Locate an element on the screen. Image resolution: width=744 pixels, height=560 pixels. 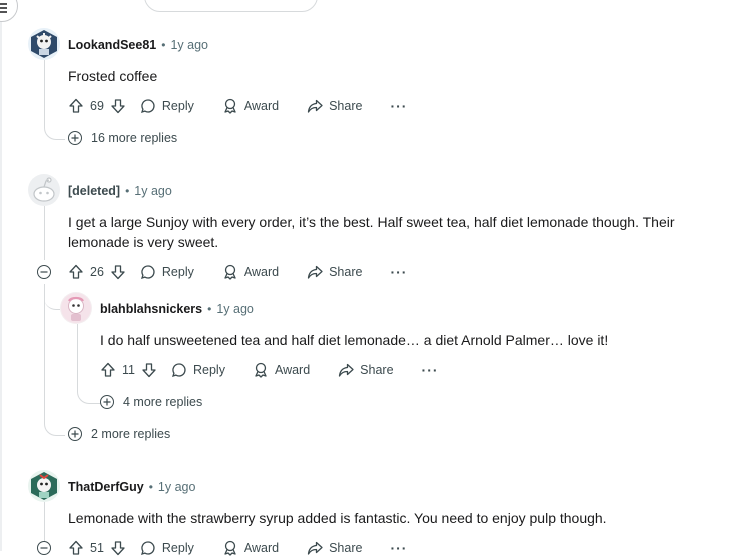
deleted-user-avatar-icon is located at coordinates (44, 189).